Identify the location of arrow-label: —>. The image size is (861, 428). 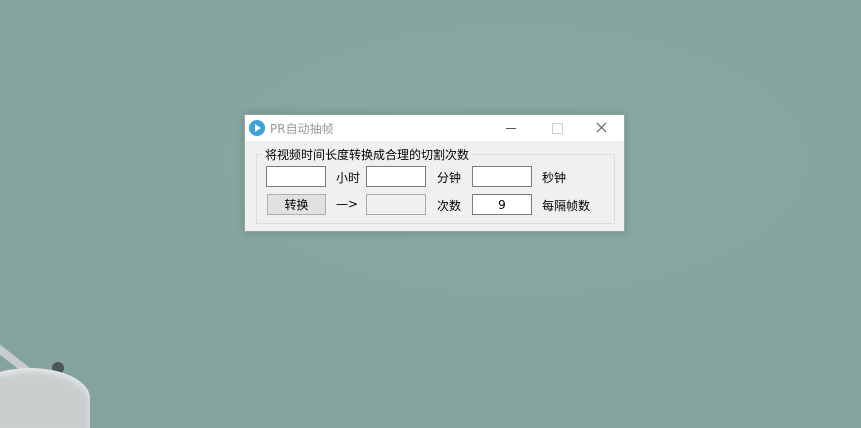
(347, 204).